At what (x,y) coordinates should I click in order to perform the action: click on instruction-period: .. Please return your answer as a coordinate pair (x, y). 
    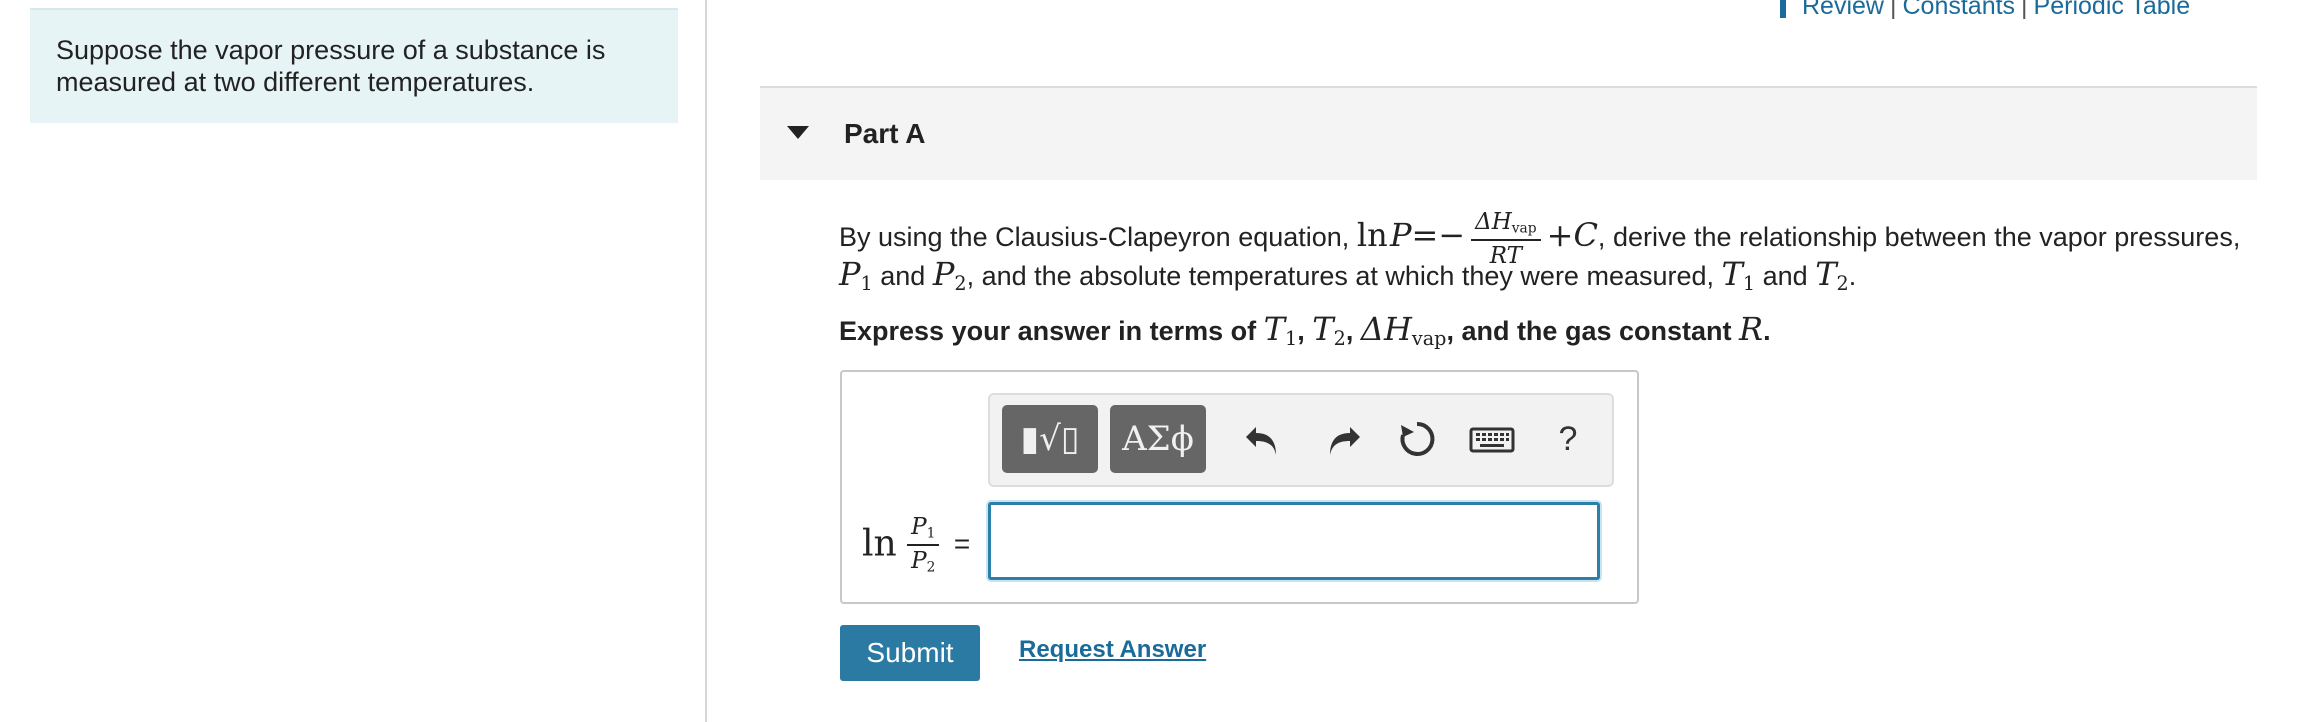
    Looking at the image, I should click on (1767, 331).